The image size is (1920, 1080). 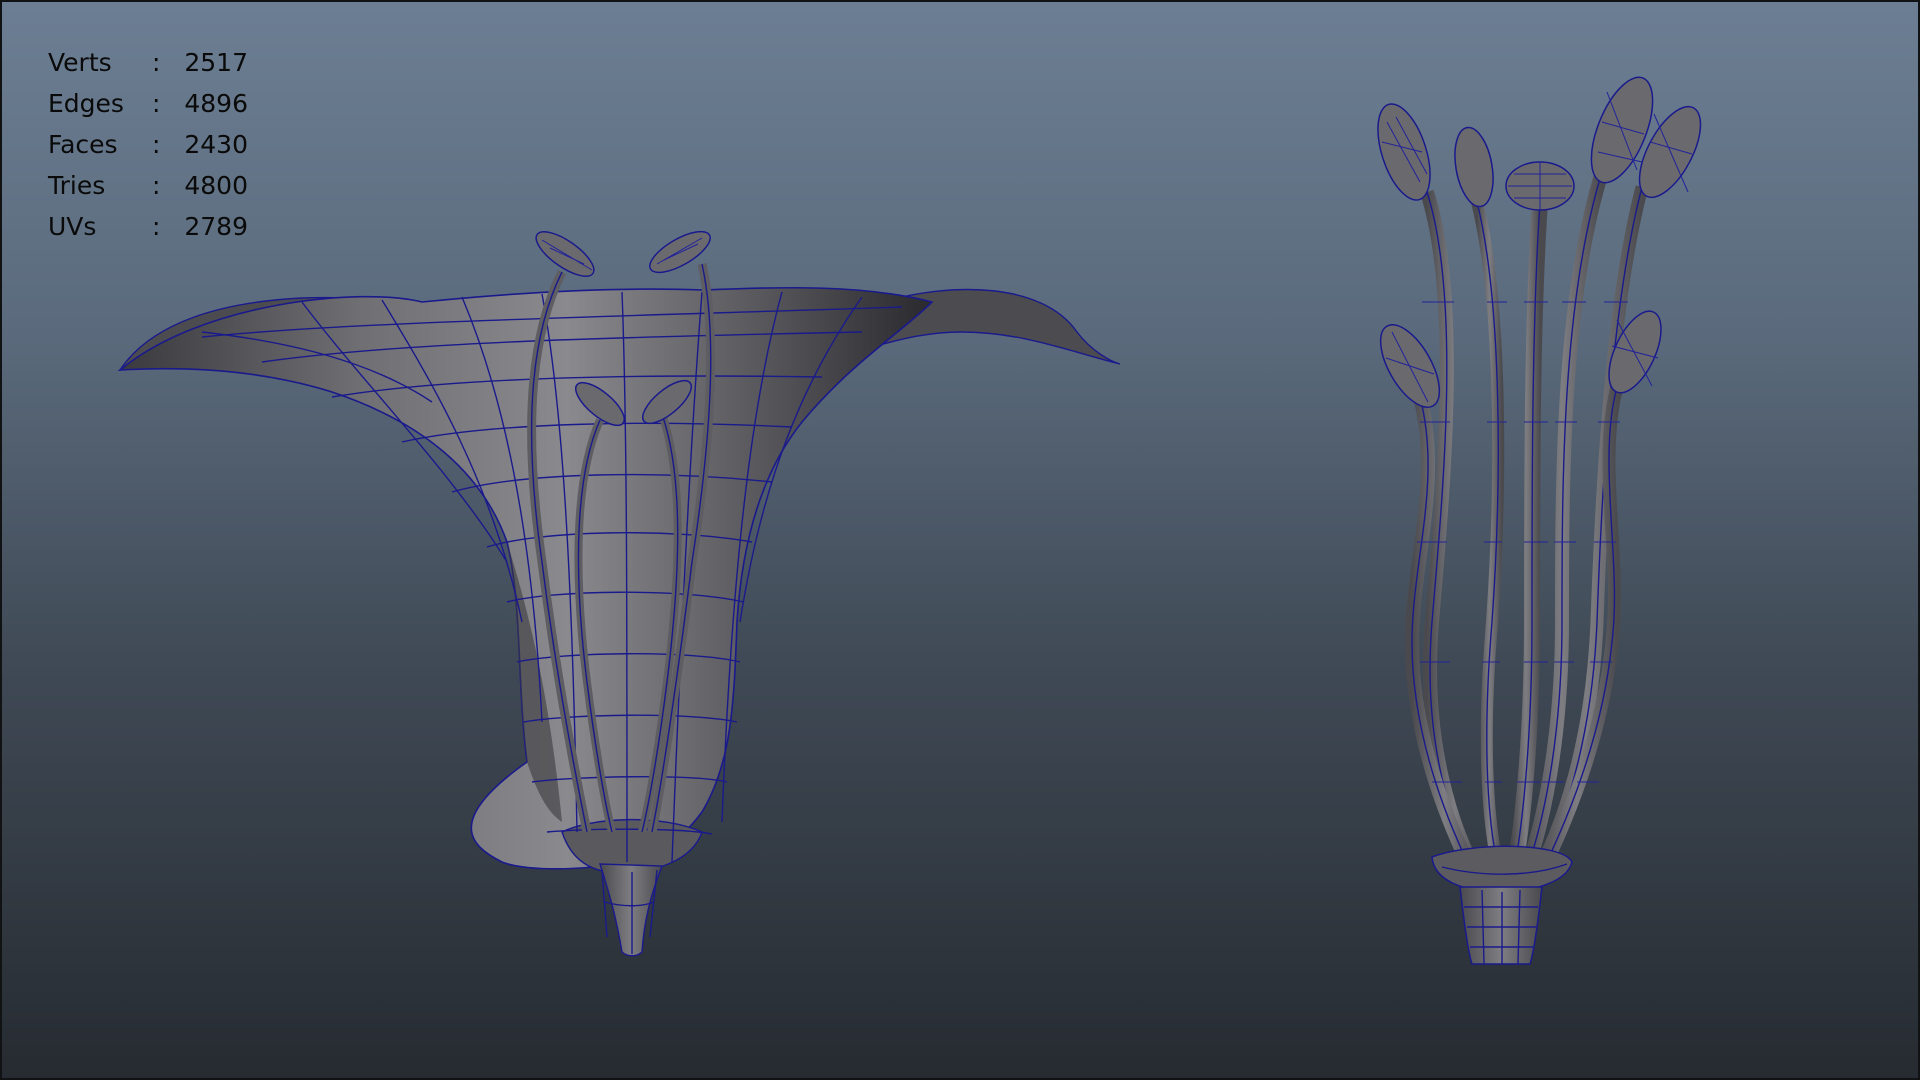 I want to click on stamen-base-stem, so click(x=1501, y=925).